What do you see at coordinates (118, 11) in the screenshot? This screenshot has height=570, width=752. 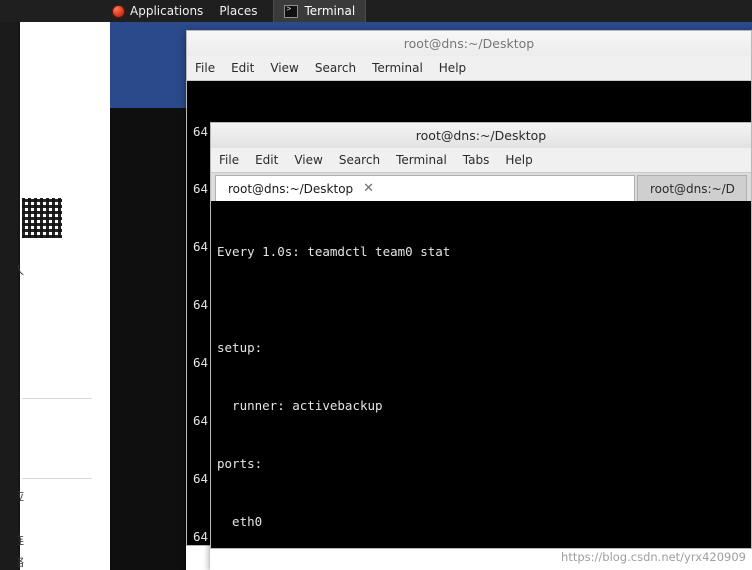 I see `fedora-icon` at bounding box center [118, 11].